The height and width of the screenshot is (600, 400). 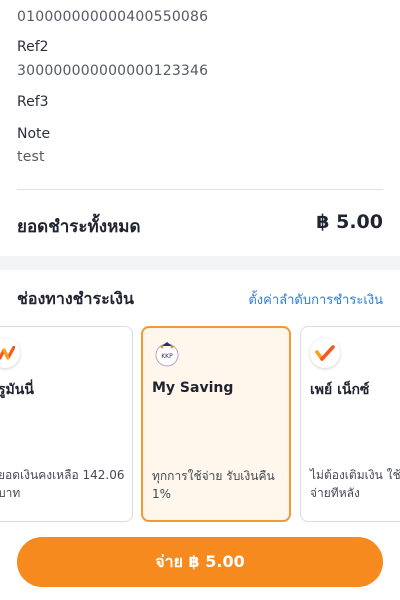 I want to click on card-description: ยอดเงินคงเหลือ 142.06 บาท, so click(x=62, y=484).